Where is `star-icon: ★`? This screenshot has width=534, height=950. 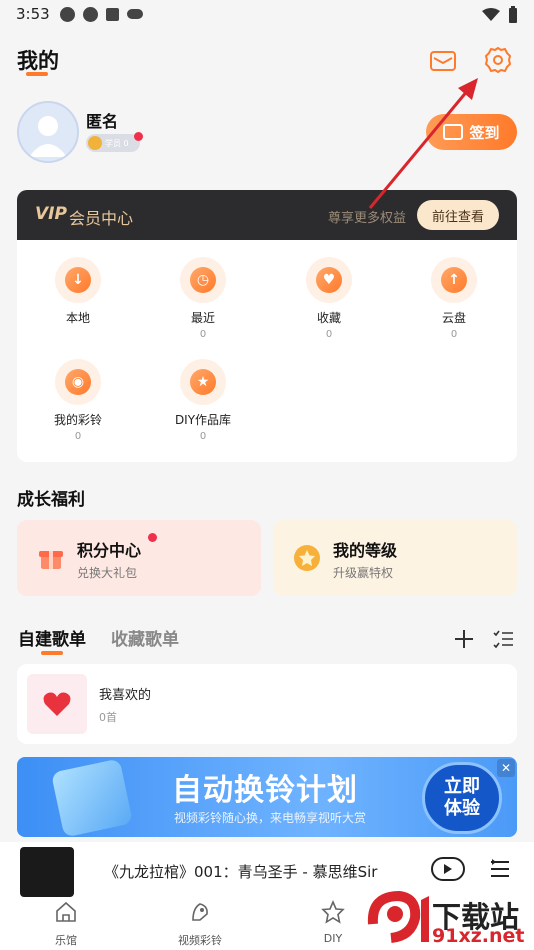
star-icon: ★ is located at coordinates (203, 382).